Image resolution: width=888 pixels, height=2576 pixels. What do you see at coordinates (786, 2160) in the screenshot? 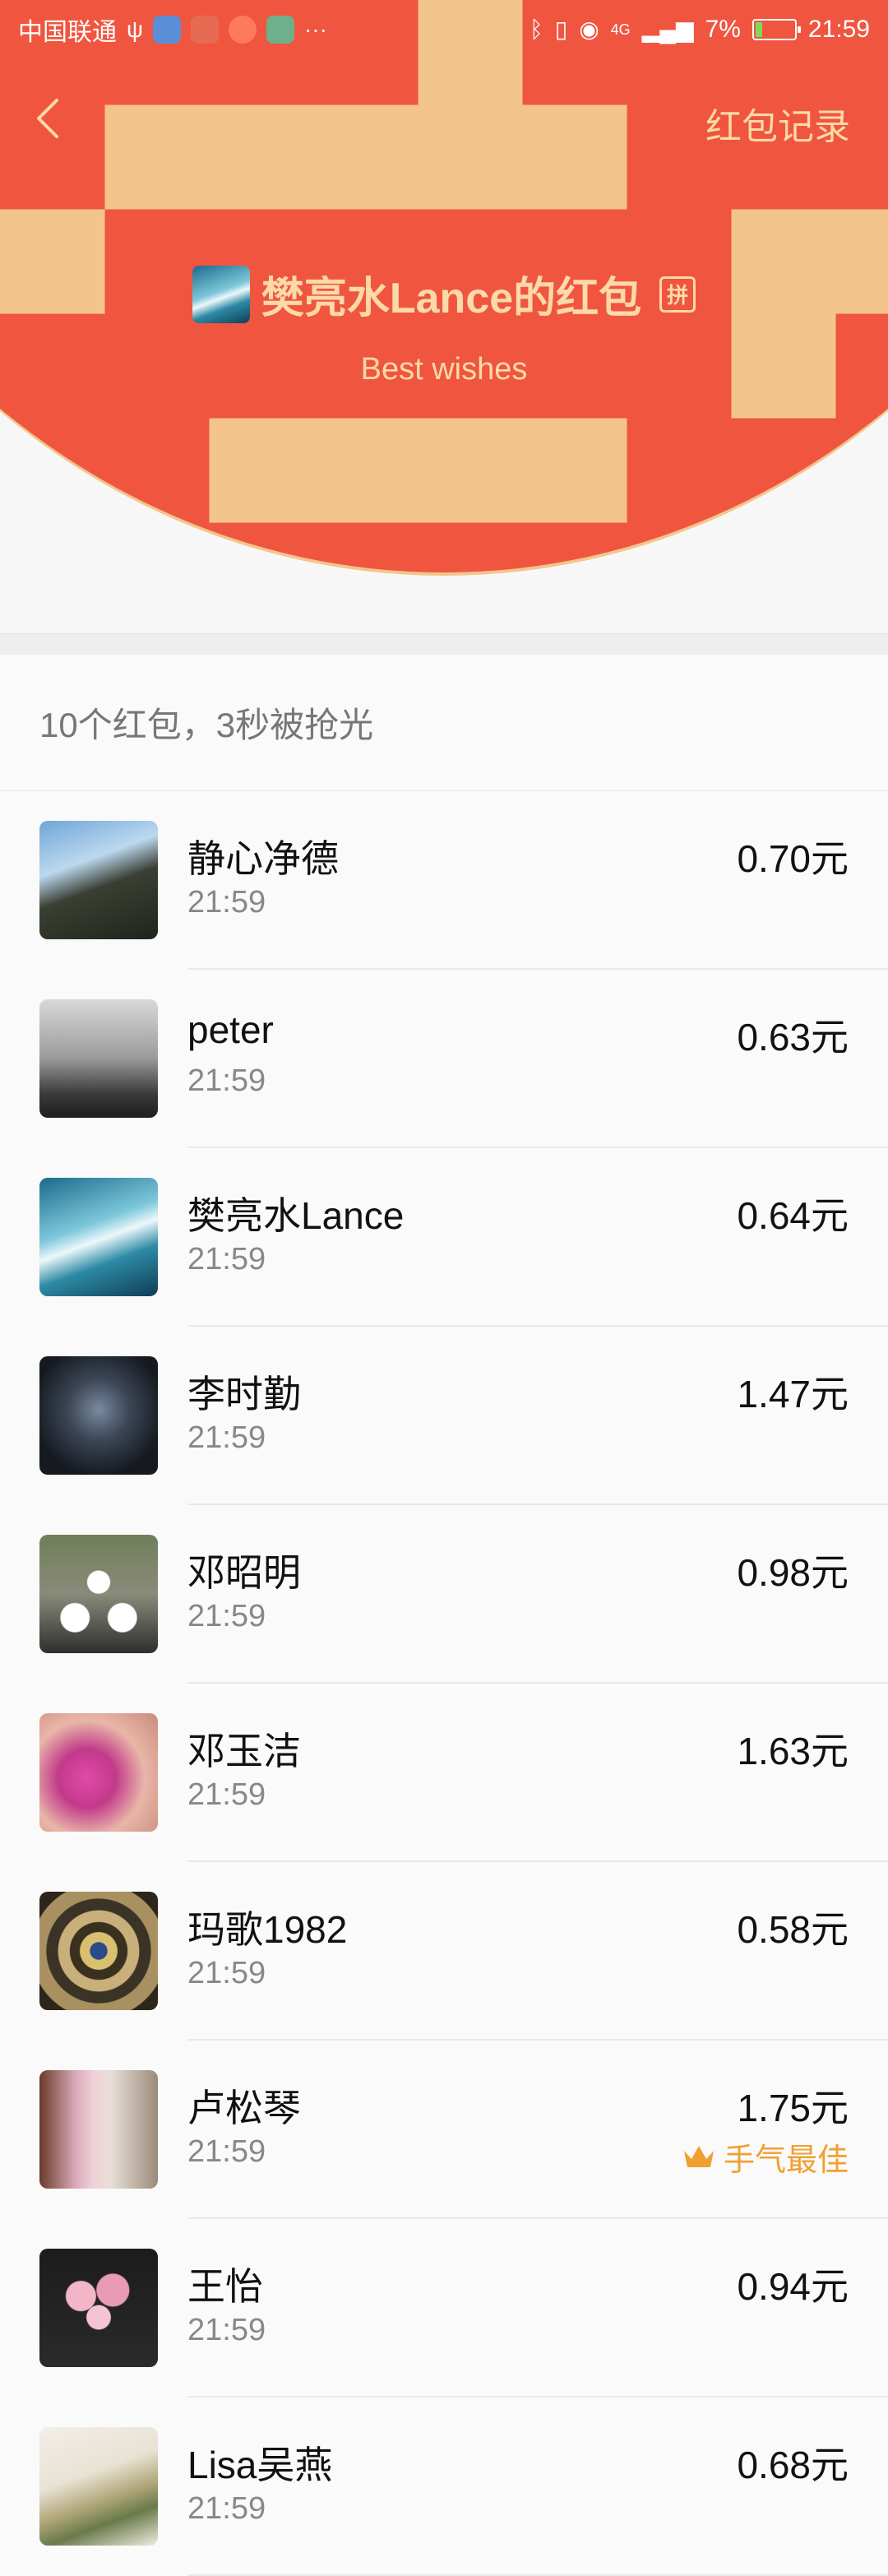
I see `best-luck-label: 手气最佳` at bounding box center [786, 2160].